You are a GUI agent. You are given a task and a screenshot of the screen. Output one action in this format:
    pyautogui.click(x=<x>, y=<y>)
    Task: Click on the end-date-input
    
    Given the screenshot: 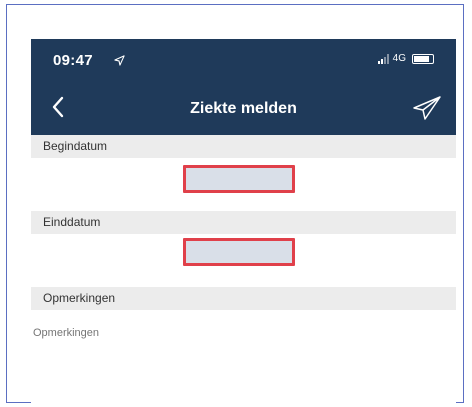 What is the action you would take?
    pyautogui.click(x=239, y=252)
    